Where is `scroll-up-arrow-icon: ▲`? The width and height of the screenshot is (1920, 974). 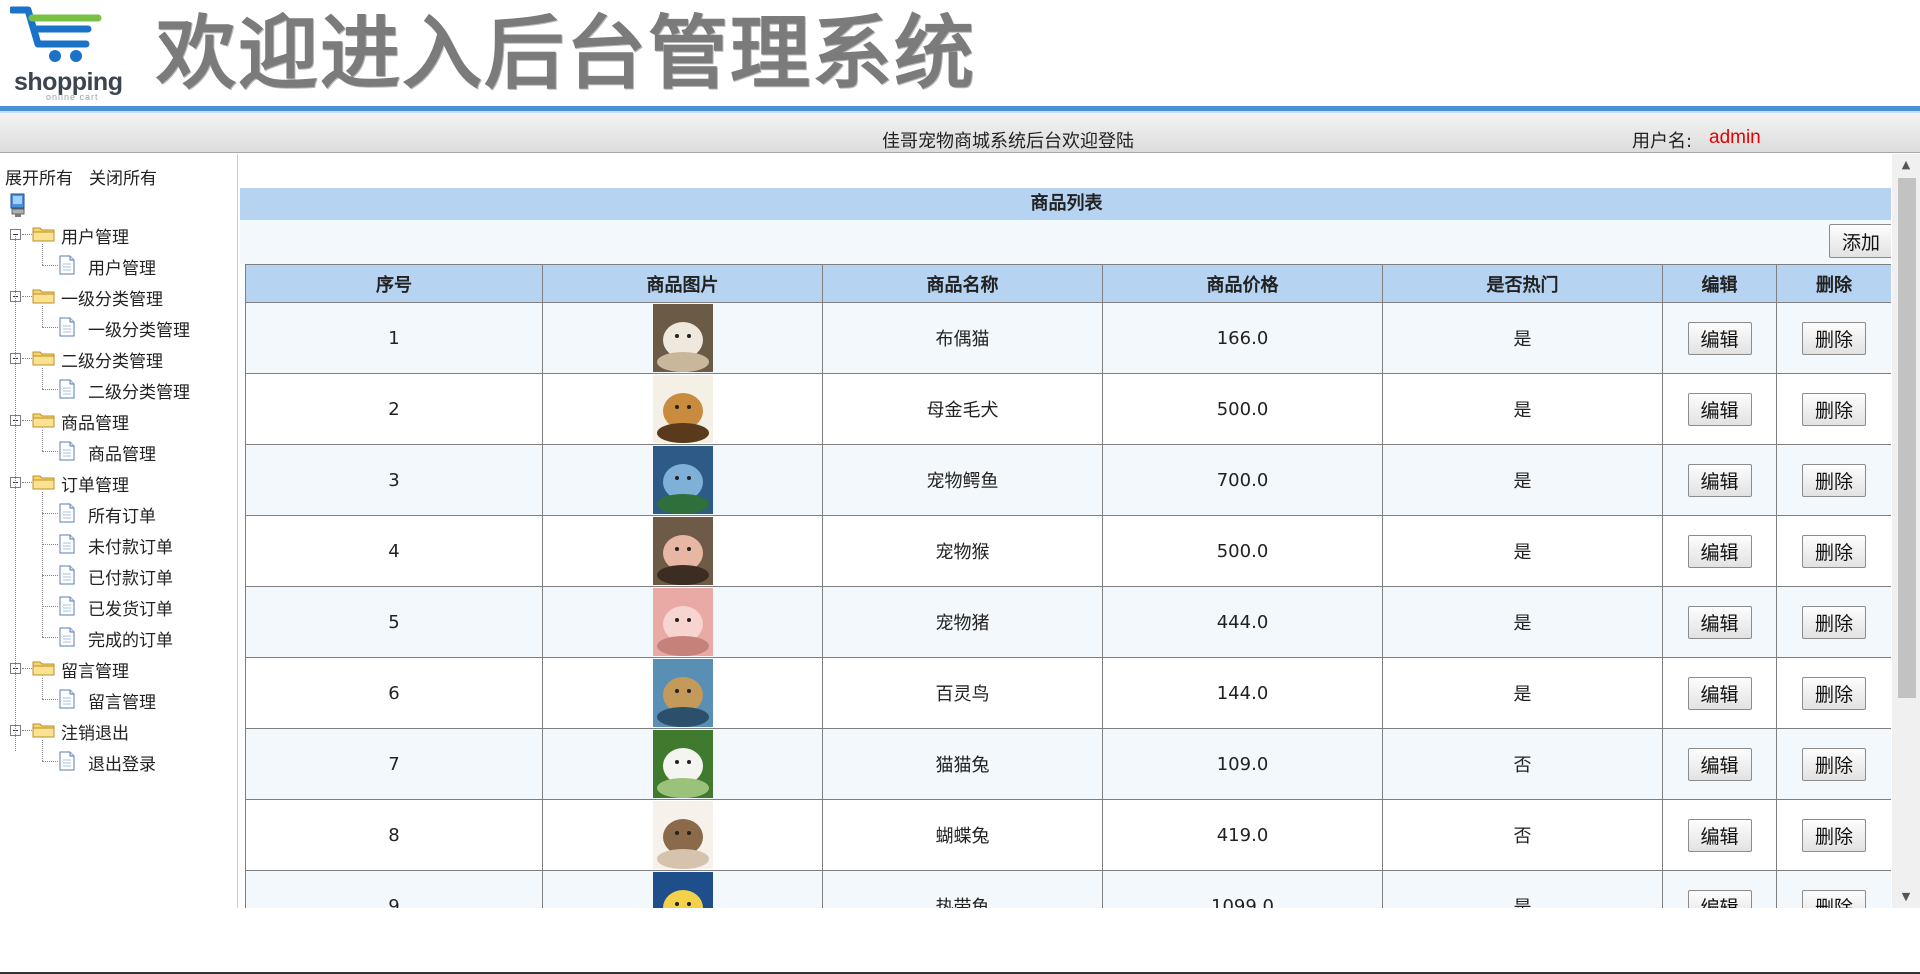
scroll-up-arrow-icon: ▲ is located at coordinates (1906, 165).